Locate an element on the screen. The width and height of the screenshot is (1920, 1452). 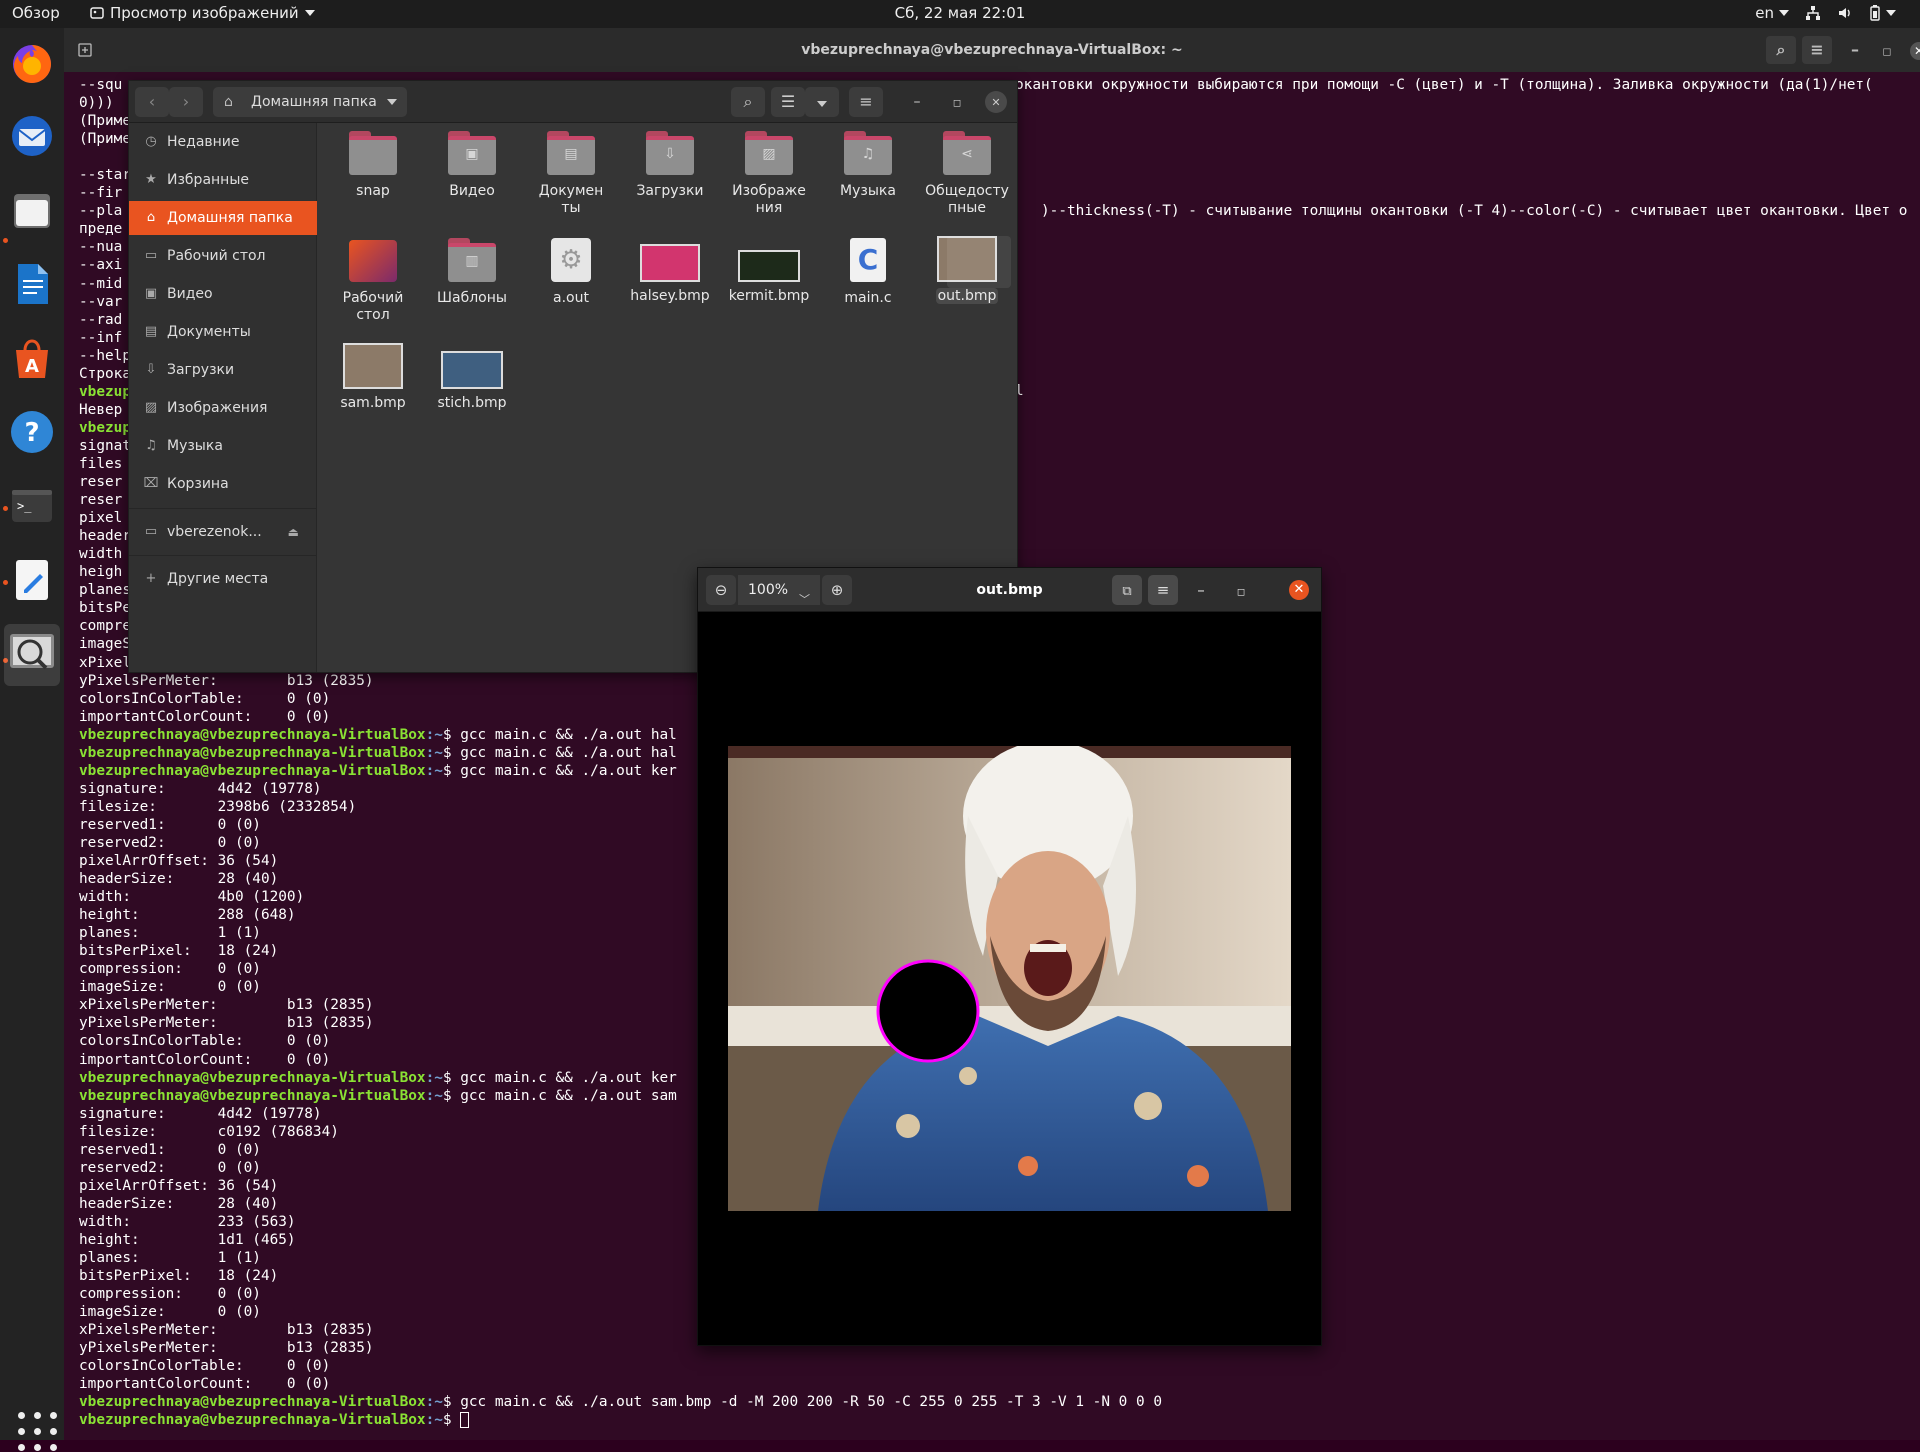
folder-icon: ▨ is located at coordinates (769, 153).